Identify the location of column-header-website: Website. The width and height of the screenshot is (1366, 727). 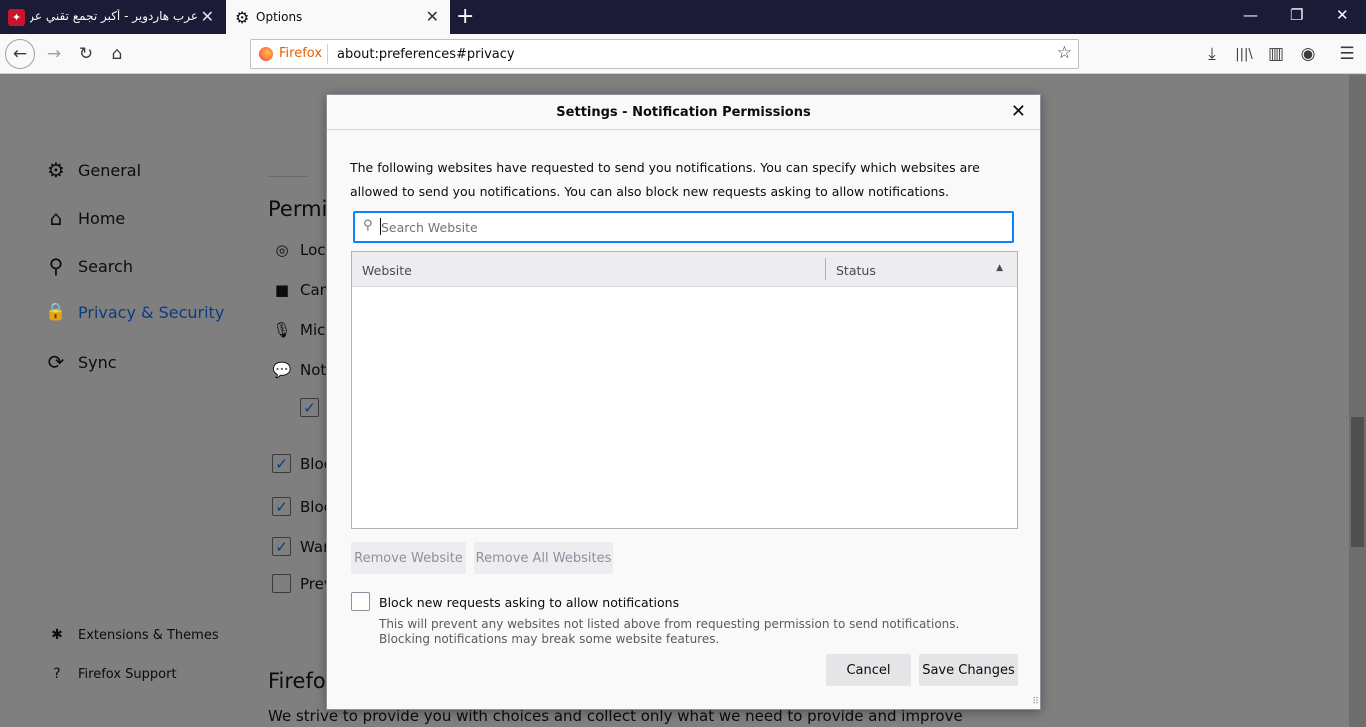
(387, 270).